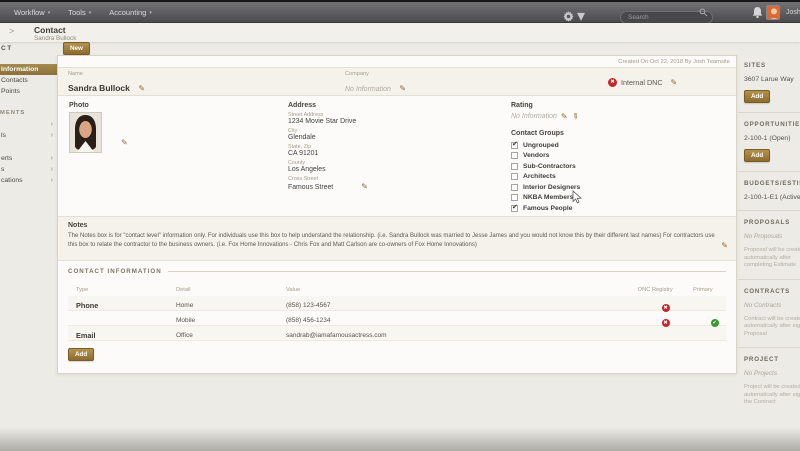  I want to click on add-contact-info-button: Add, so click(81, 354).